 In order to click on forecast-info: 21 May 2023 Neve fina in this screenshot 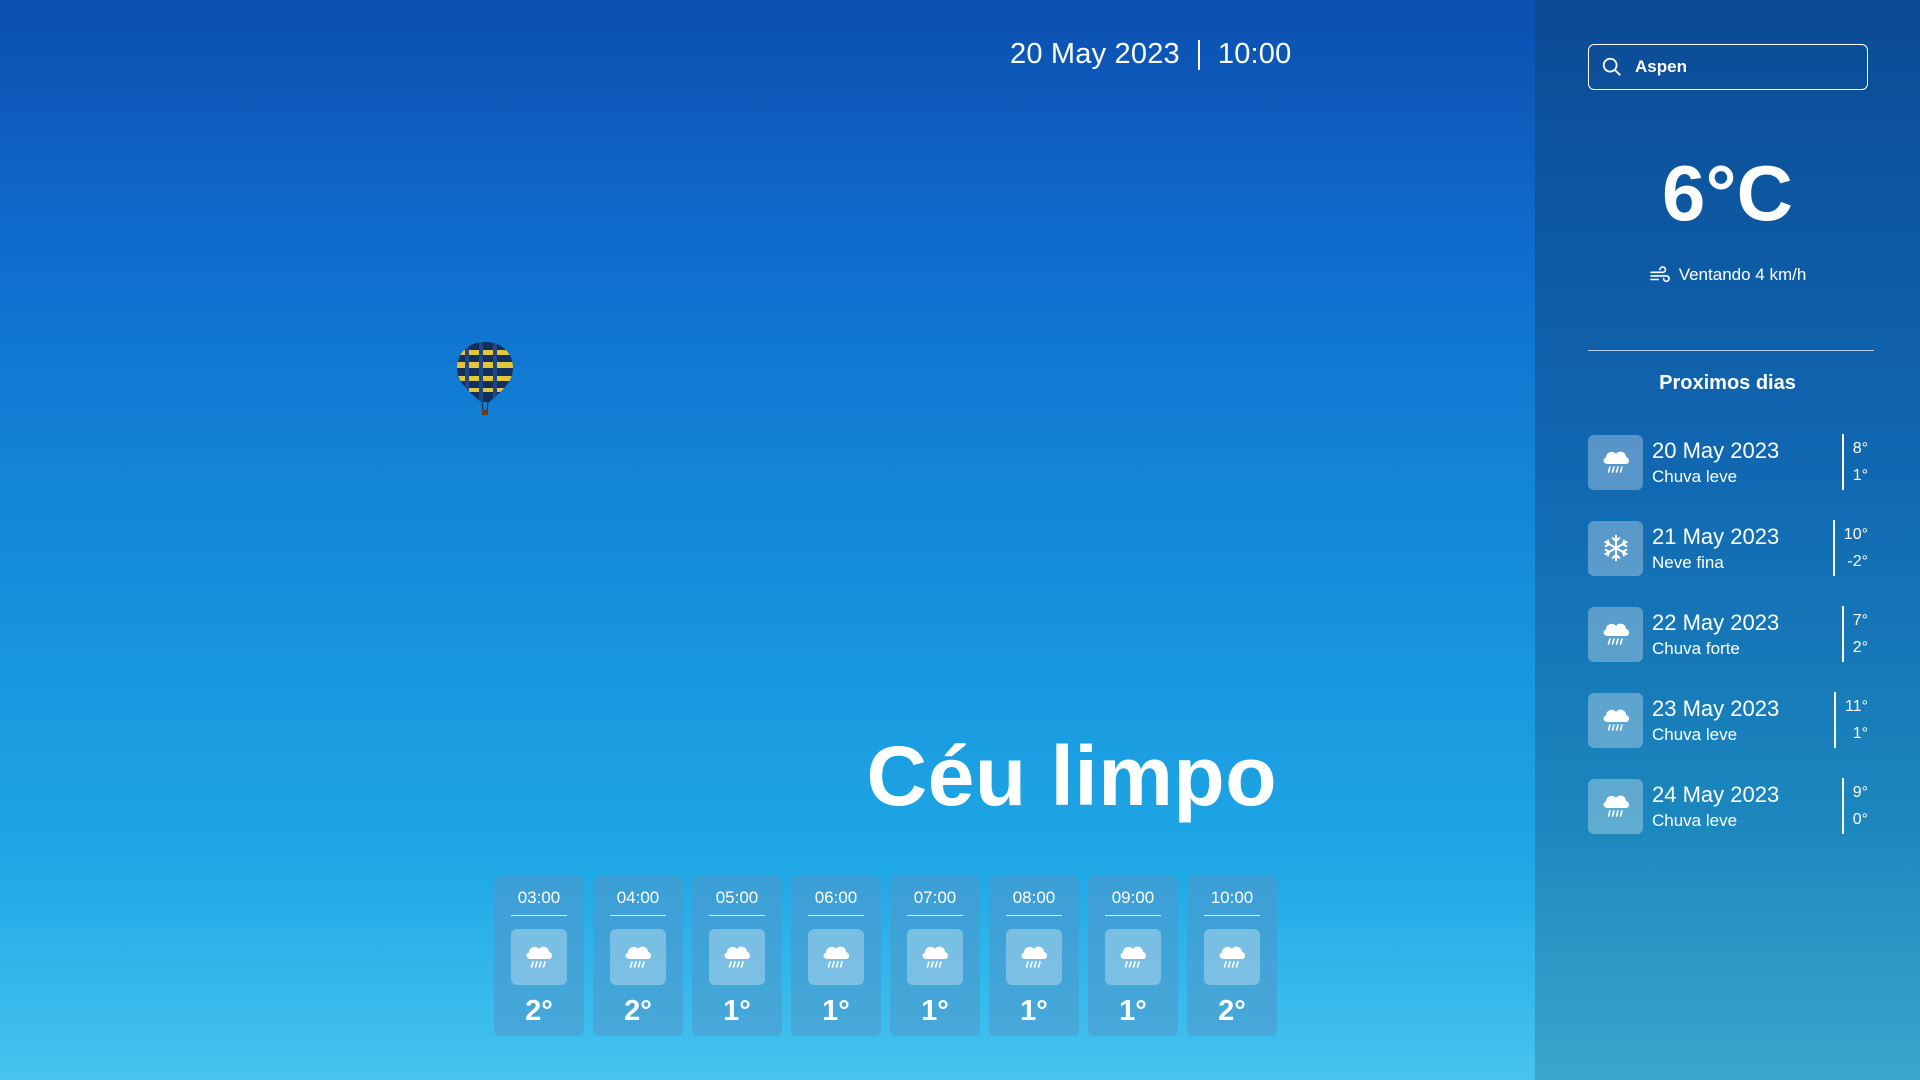, I will do `click(1715, 548)`.